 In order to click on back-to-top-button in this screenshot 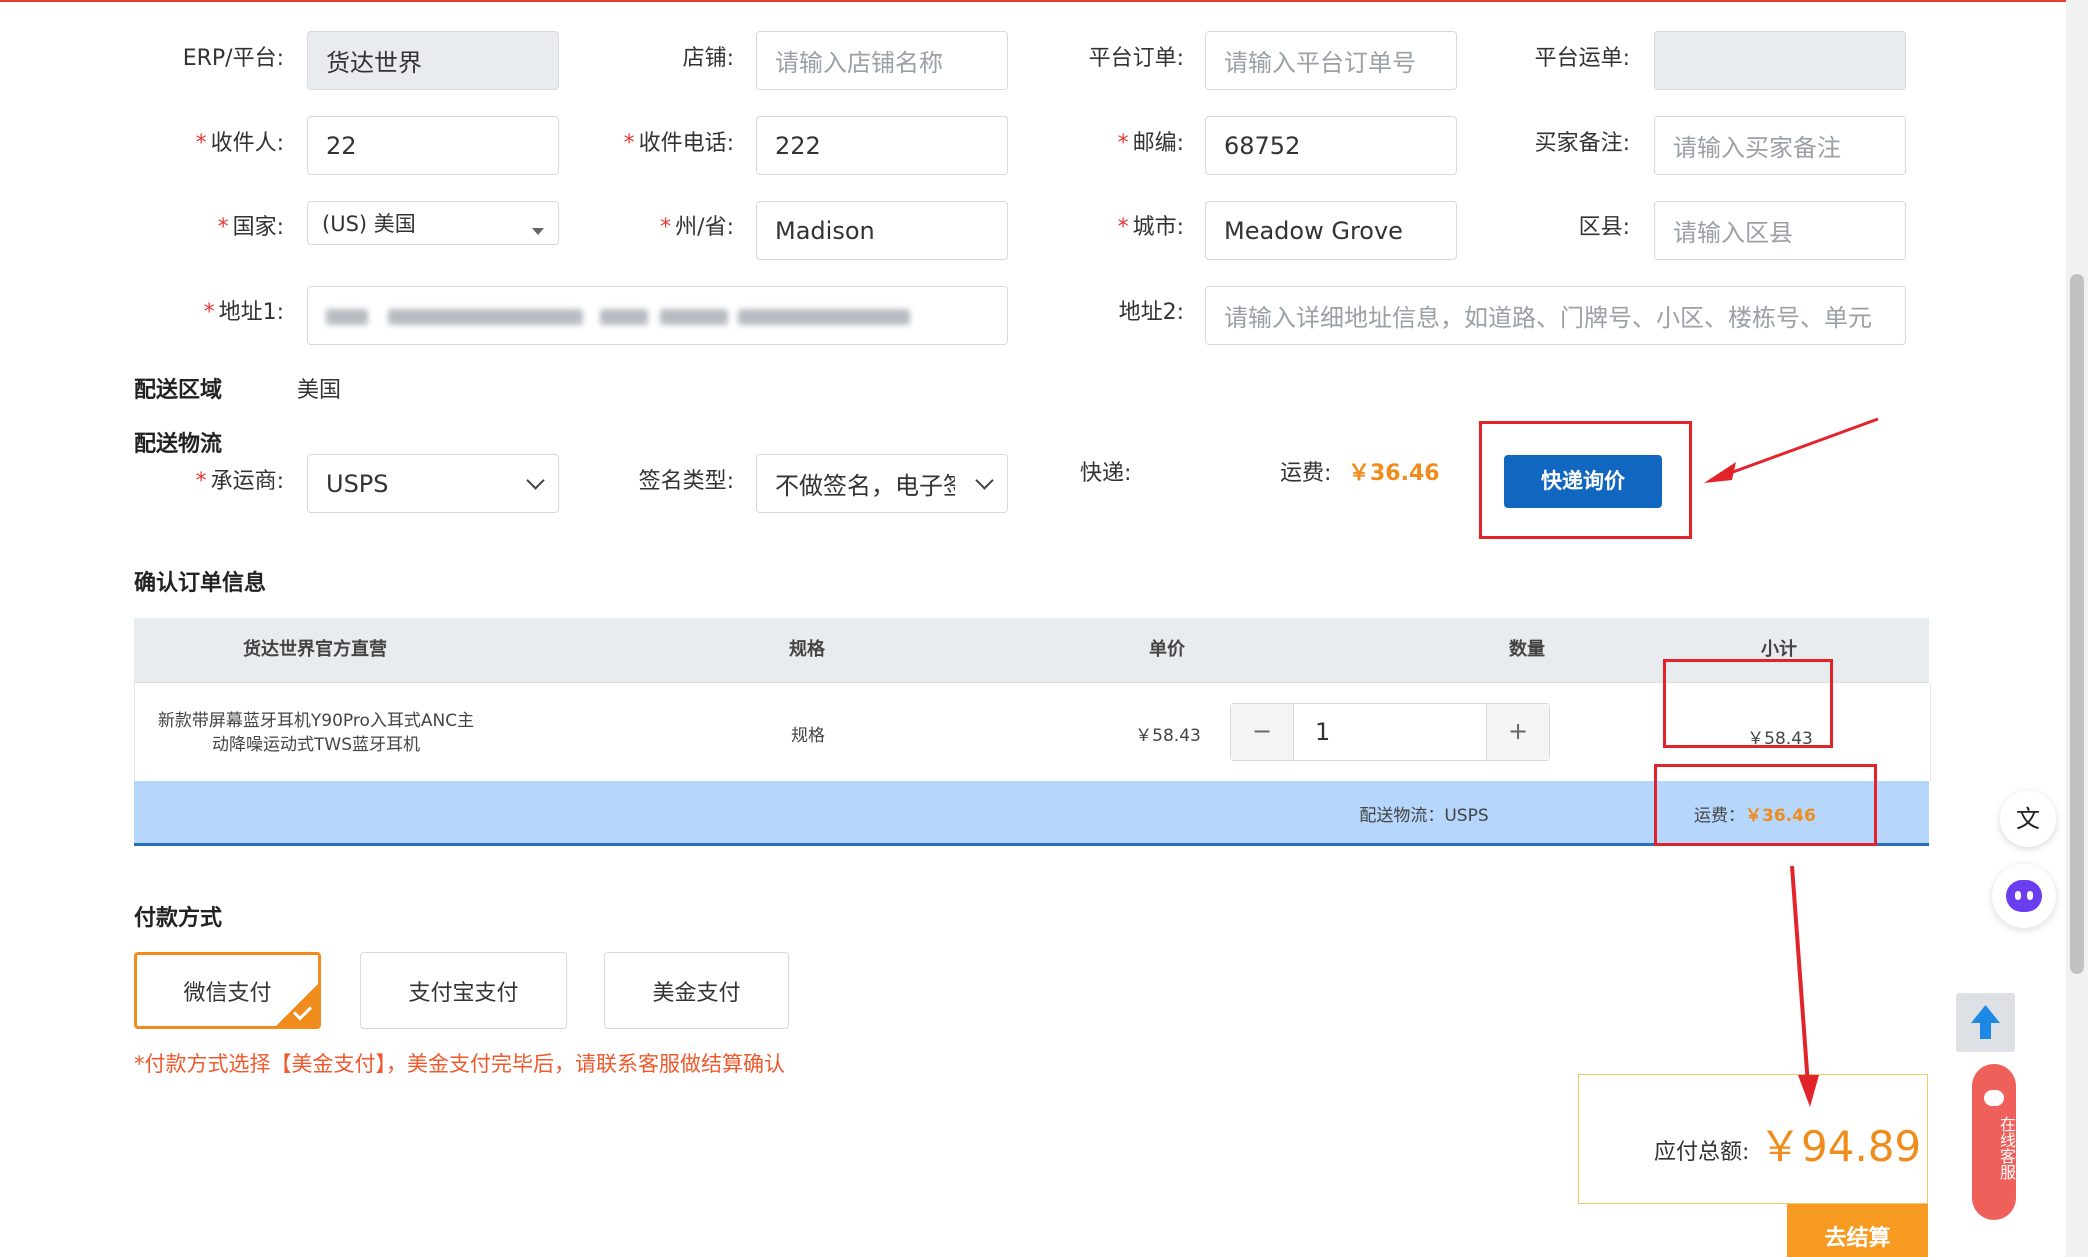, I will do `click(1985, 1022)`.